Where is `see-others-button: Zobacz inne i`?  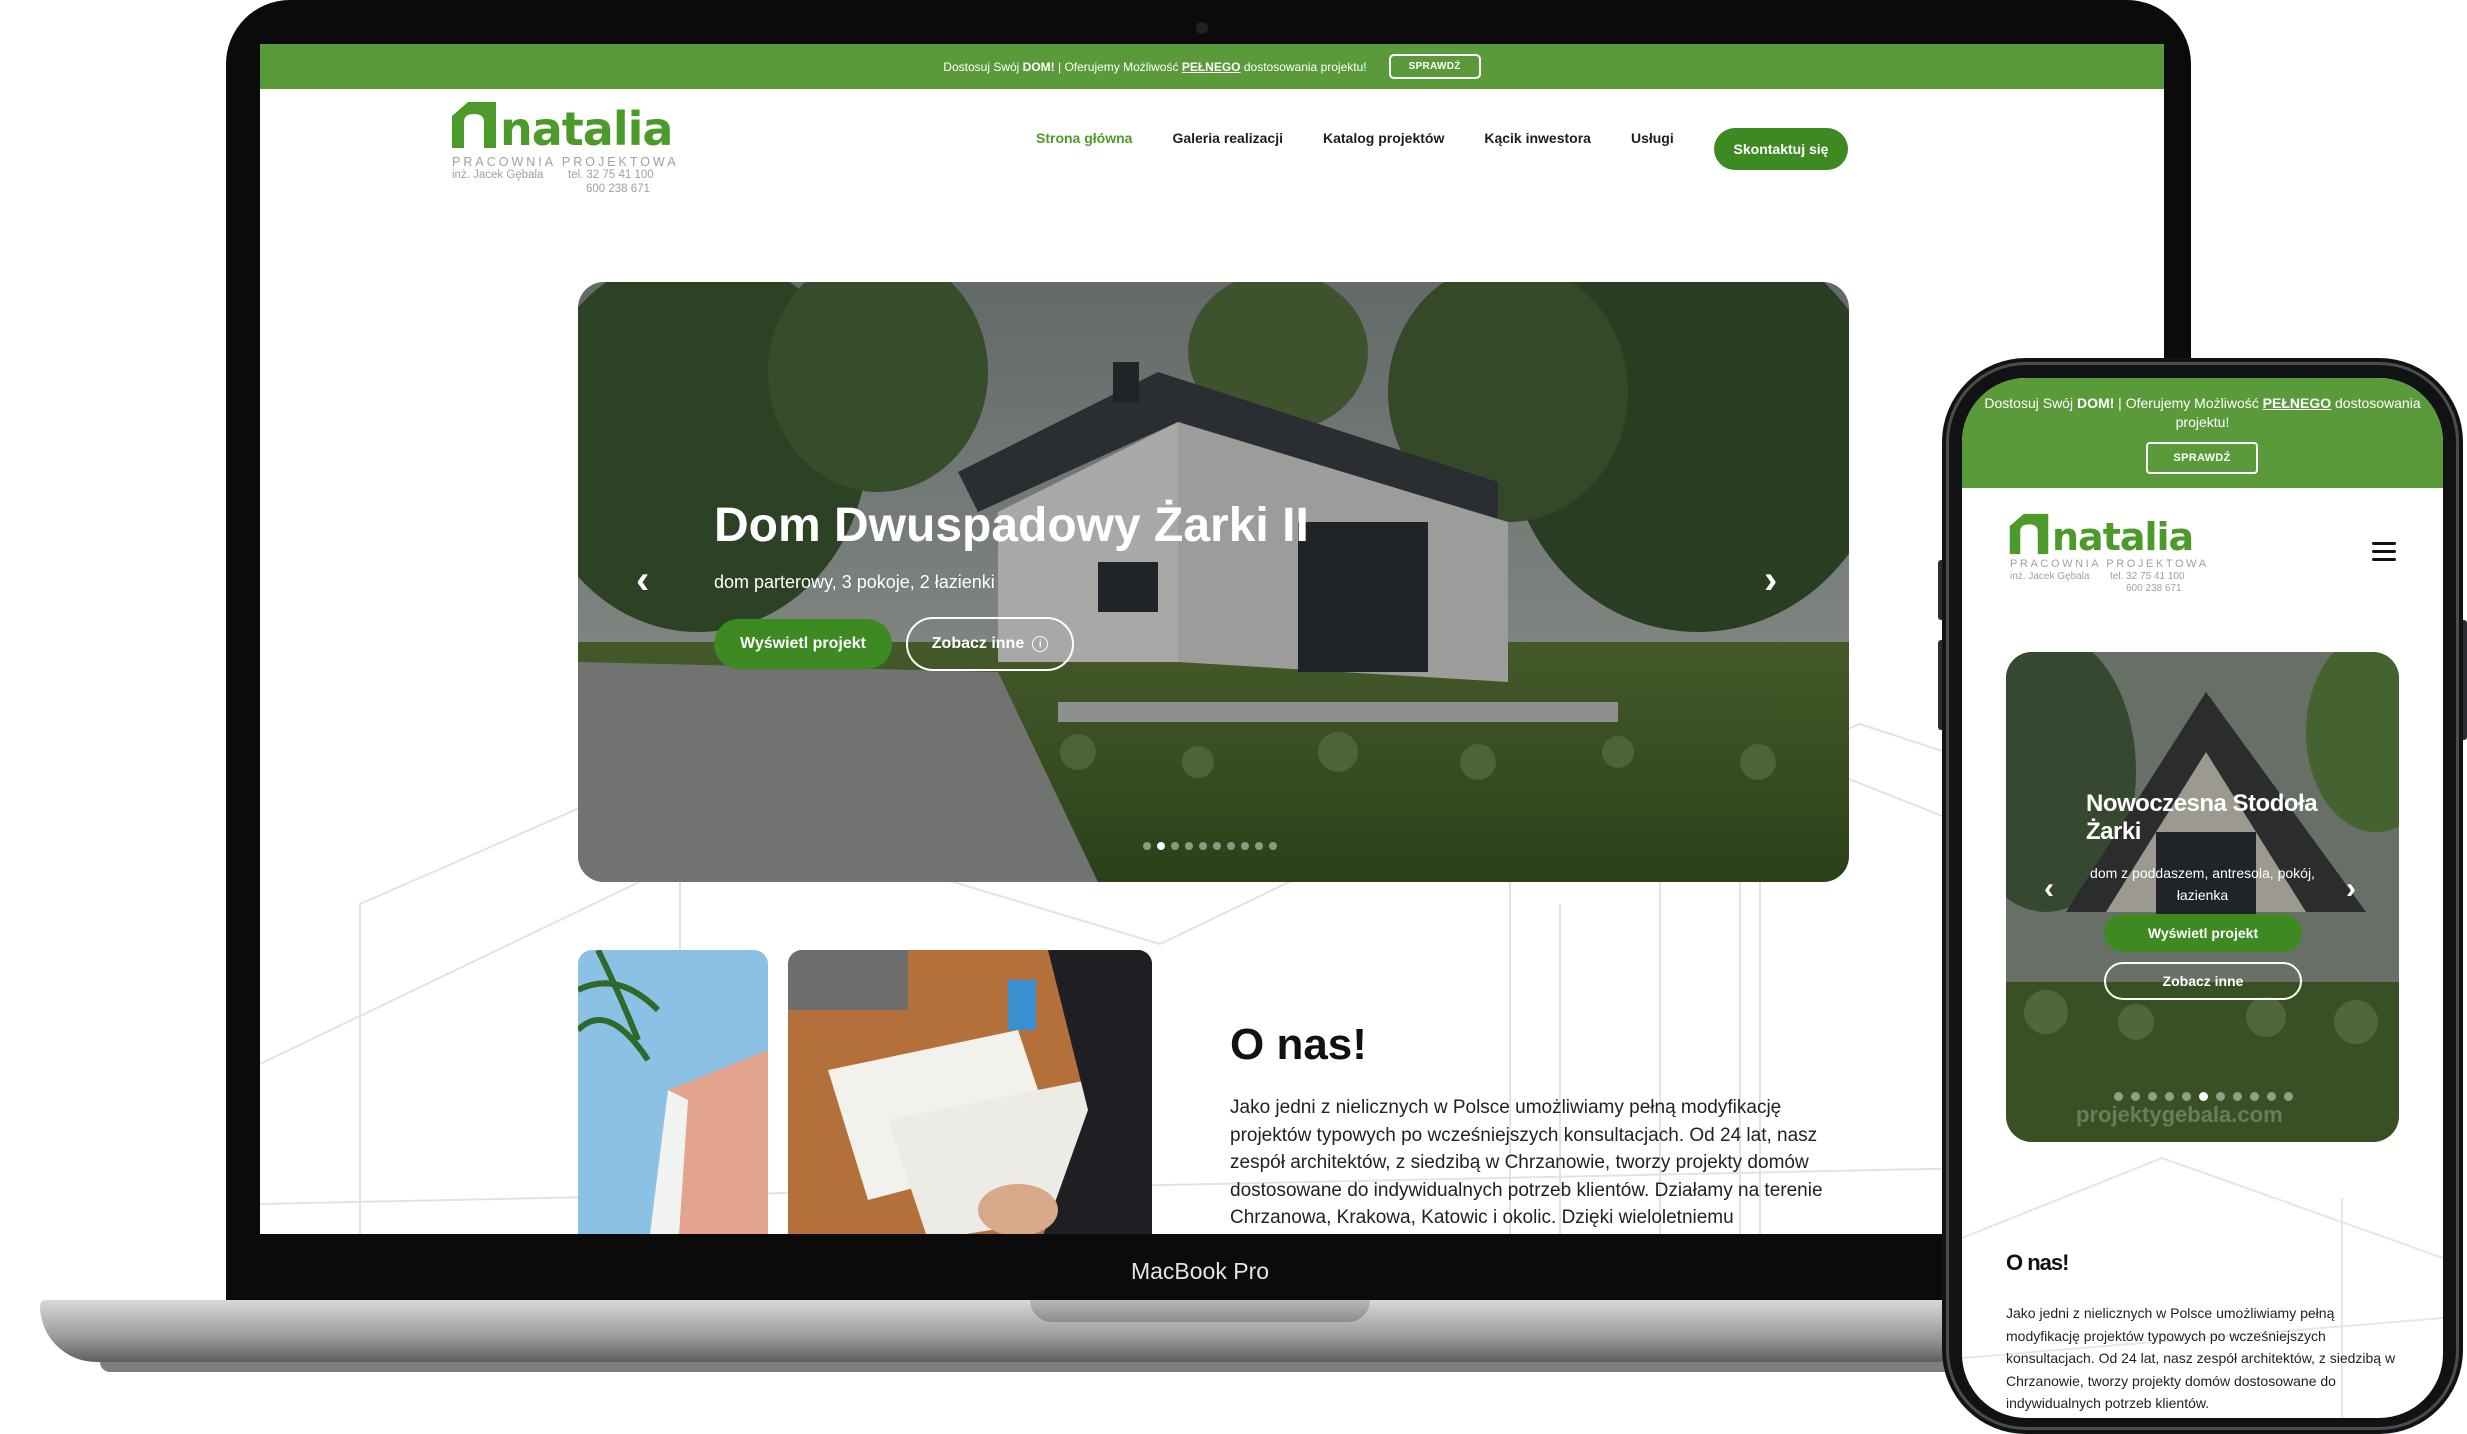 see-others-button: Zobacz inne i is located at coordinates (990, 644).